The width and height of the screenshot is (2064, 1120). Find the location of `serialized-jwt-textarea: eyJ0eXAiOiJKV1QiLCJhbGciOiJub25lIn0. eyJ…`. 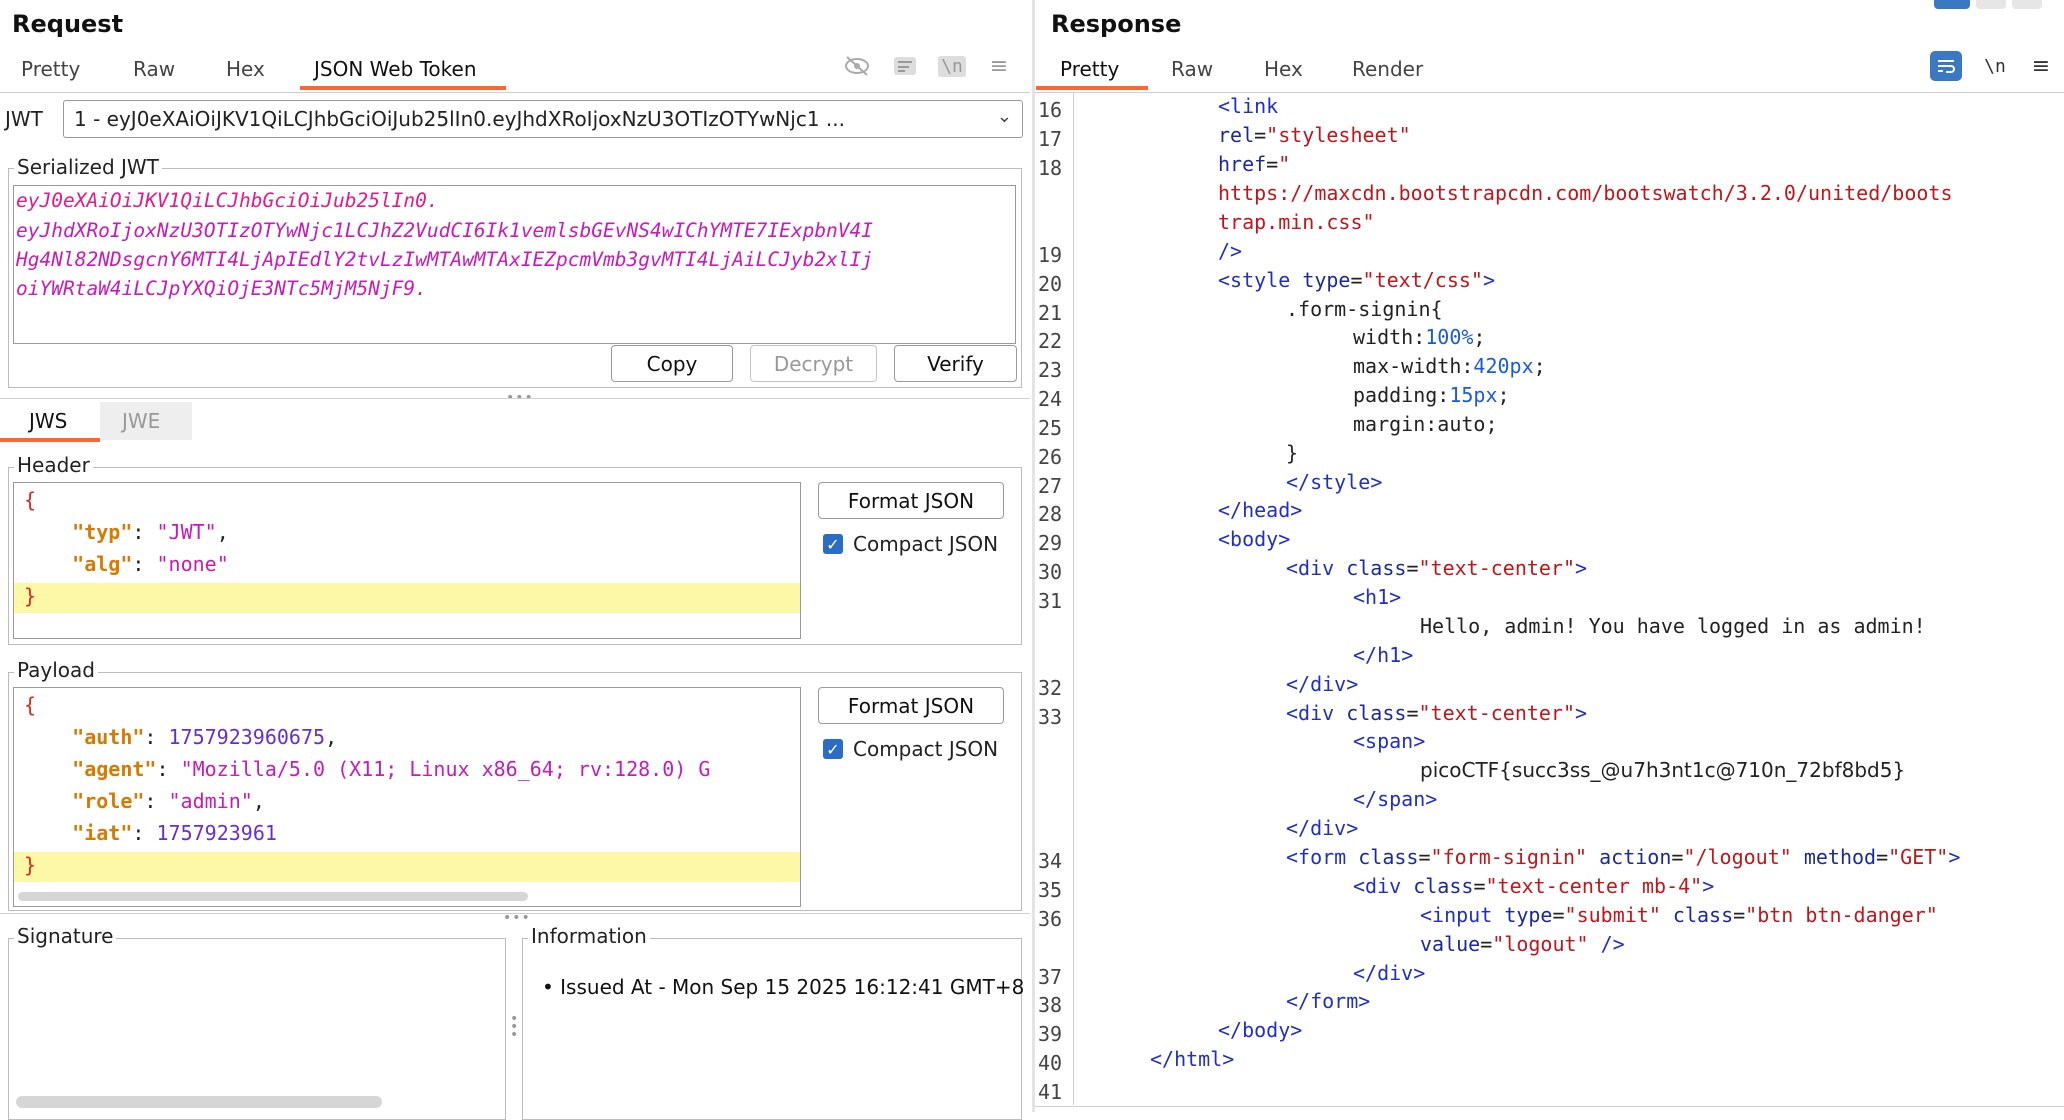

serialized-jwt-textarea: eyJ0eXAiOiJKV1QiLCJhbGciOiJub25lIn0. eyJ… is located at coordinates (514, 264).